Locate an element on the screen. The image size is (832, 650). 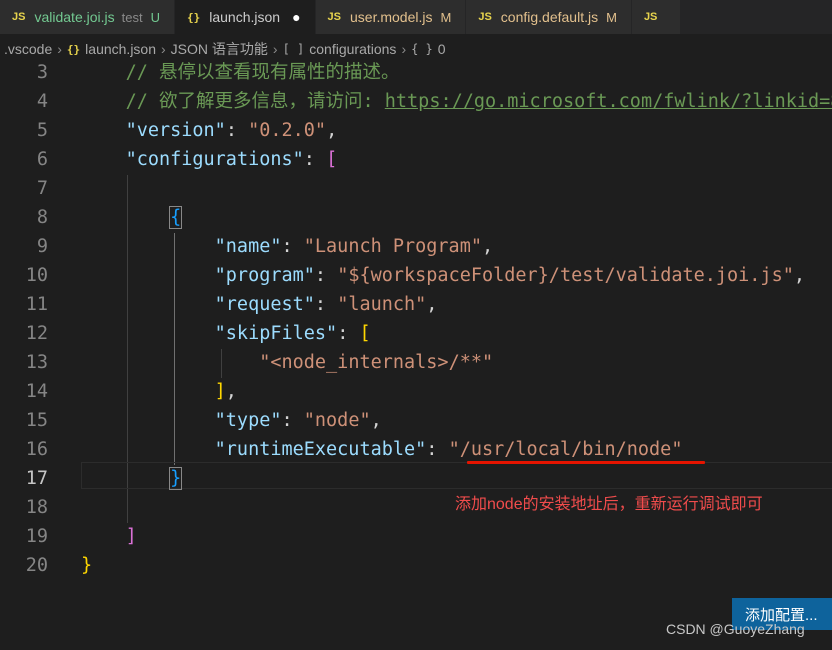
code-line: 6 "configurations": [ is located at coordinates (416, 159).